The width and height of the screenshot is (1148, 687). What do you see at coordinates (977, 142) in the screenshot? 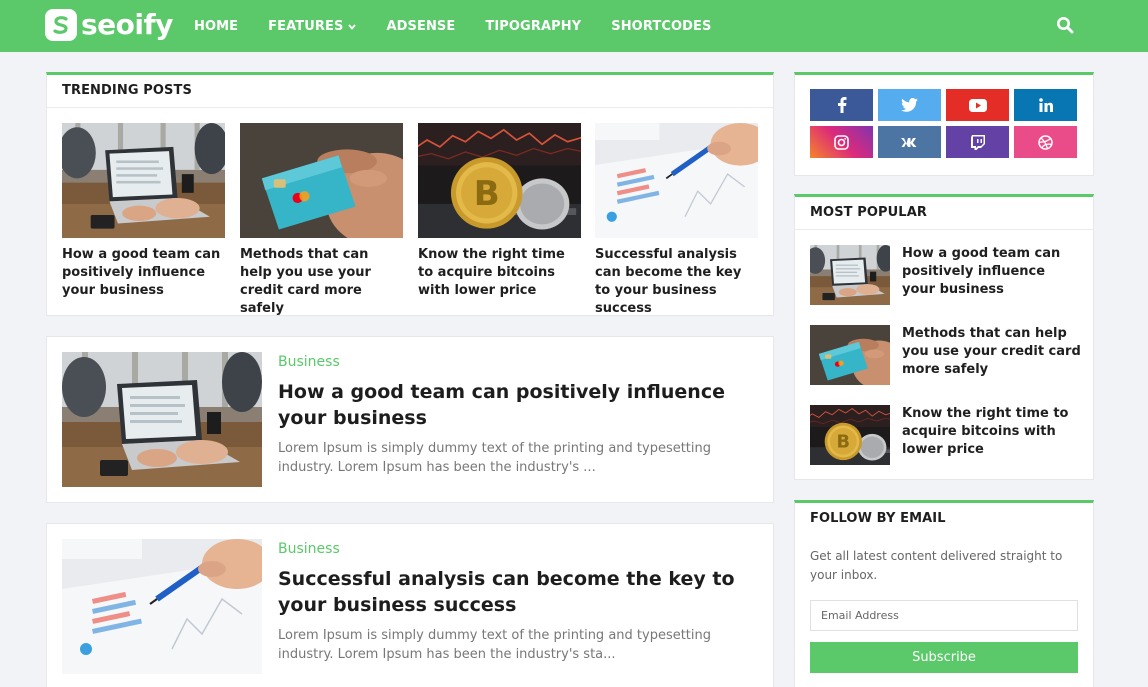
I see `twitch-icon` at bounding box center [977, 142].